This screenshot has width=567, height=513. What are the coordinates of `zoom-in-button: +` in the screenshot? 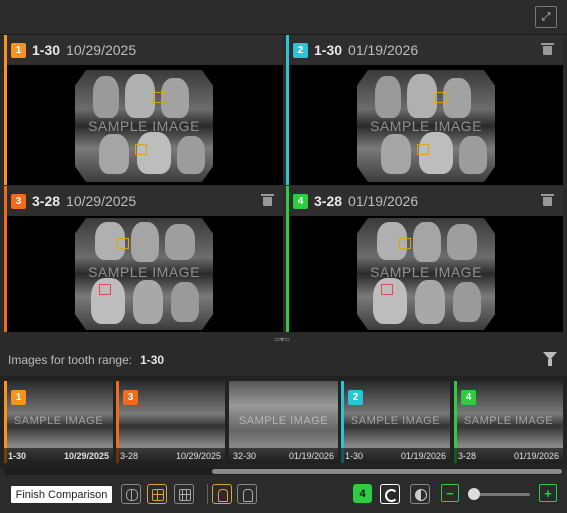 It's located at (548, 493).